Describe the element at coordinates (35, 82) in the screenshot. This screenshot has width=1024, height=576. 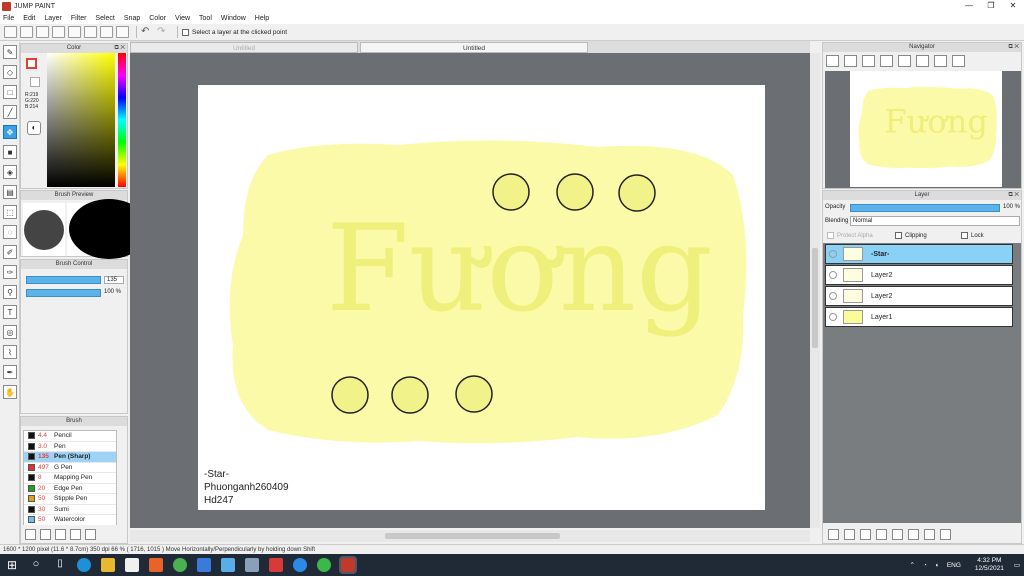
I see `secondary-color-swatch` at that location.